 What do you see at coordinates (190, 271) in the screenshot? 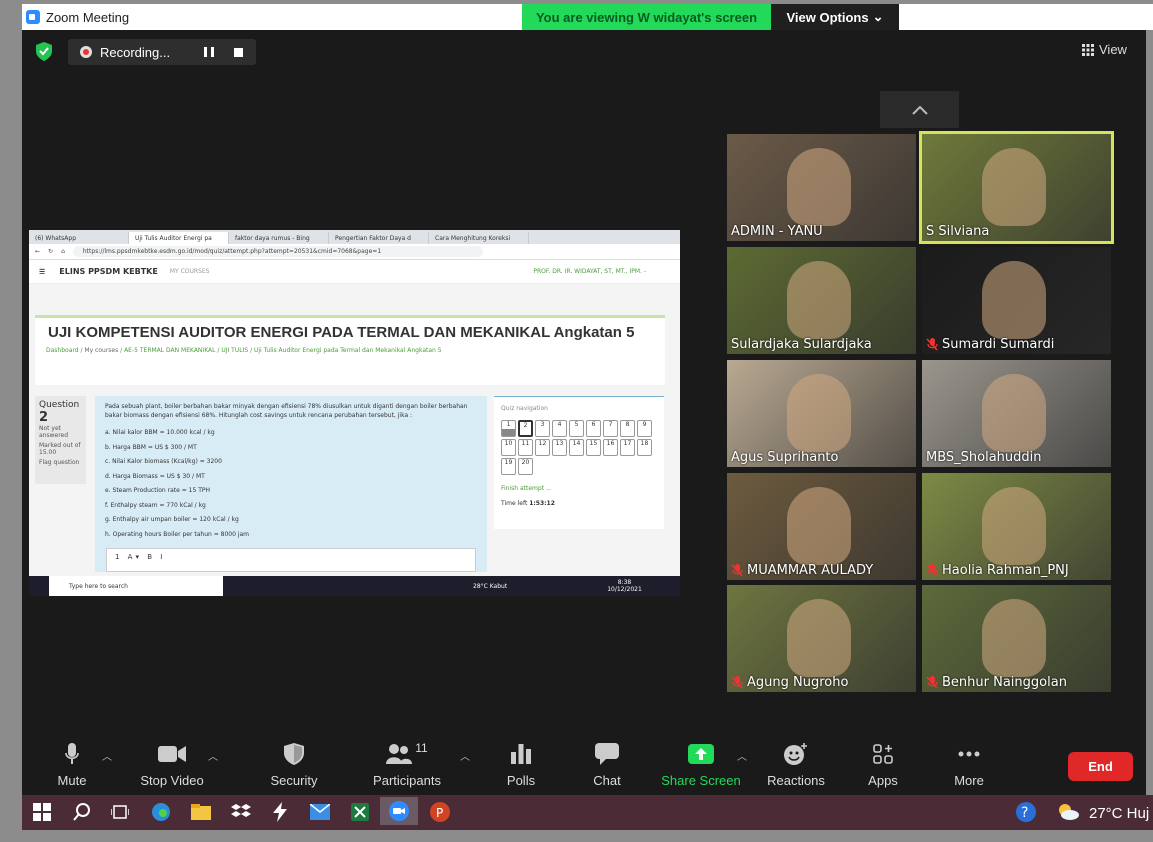
I see `my-courses-menu: MY COURSES` at bounding box center [190, 271].